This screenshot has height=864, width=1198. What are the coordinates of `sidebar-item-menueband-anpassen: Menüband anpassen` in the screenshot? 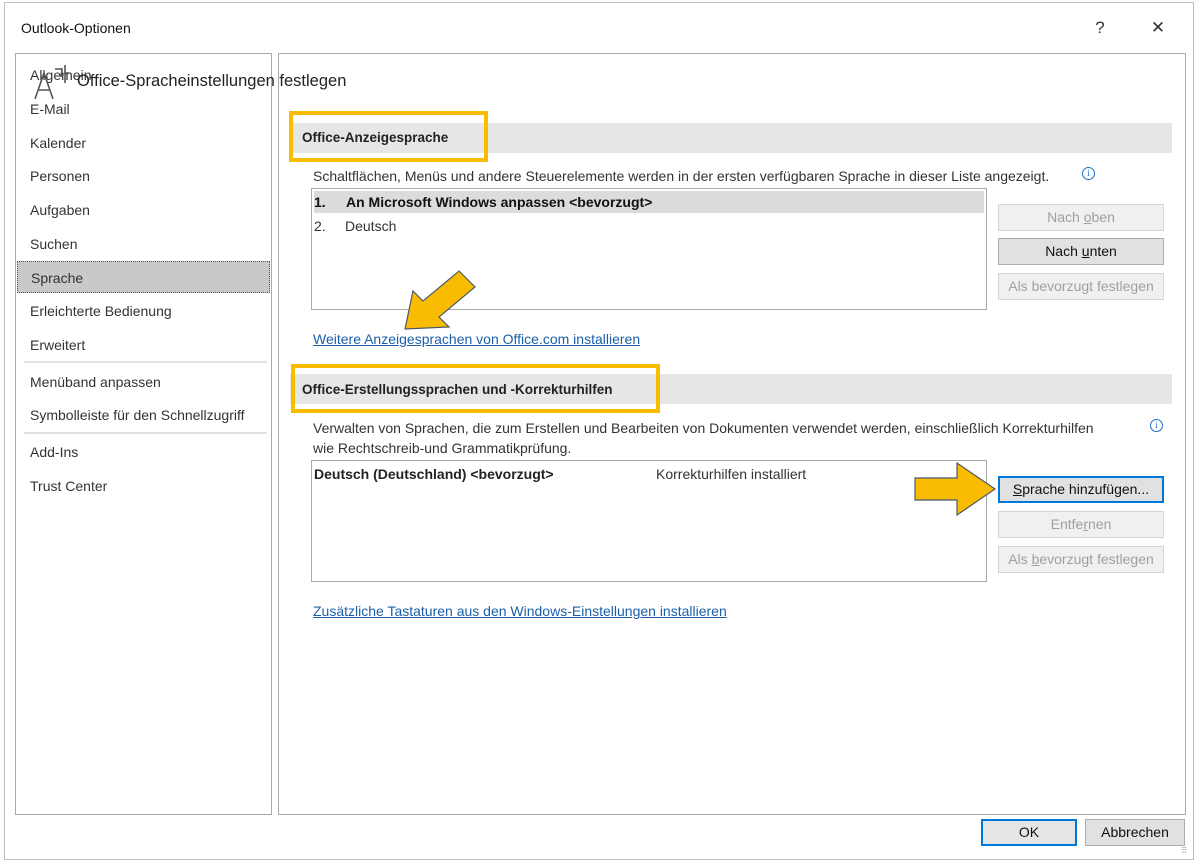 It's located at (143, 382).